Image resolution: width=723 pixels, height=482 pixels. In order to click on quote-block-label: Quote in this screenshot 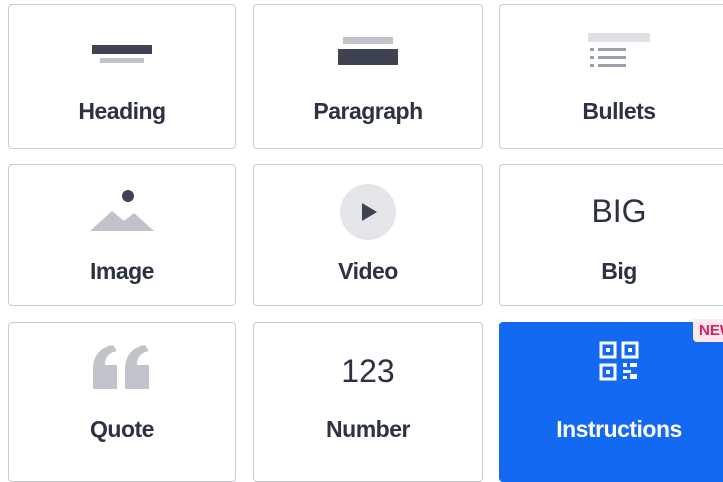, I will do `click(122, 429)`.